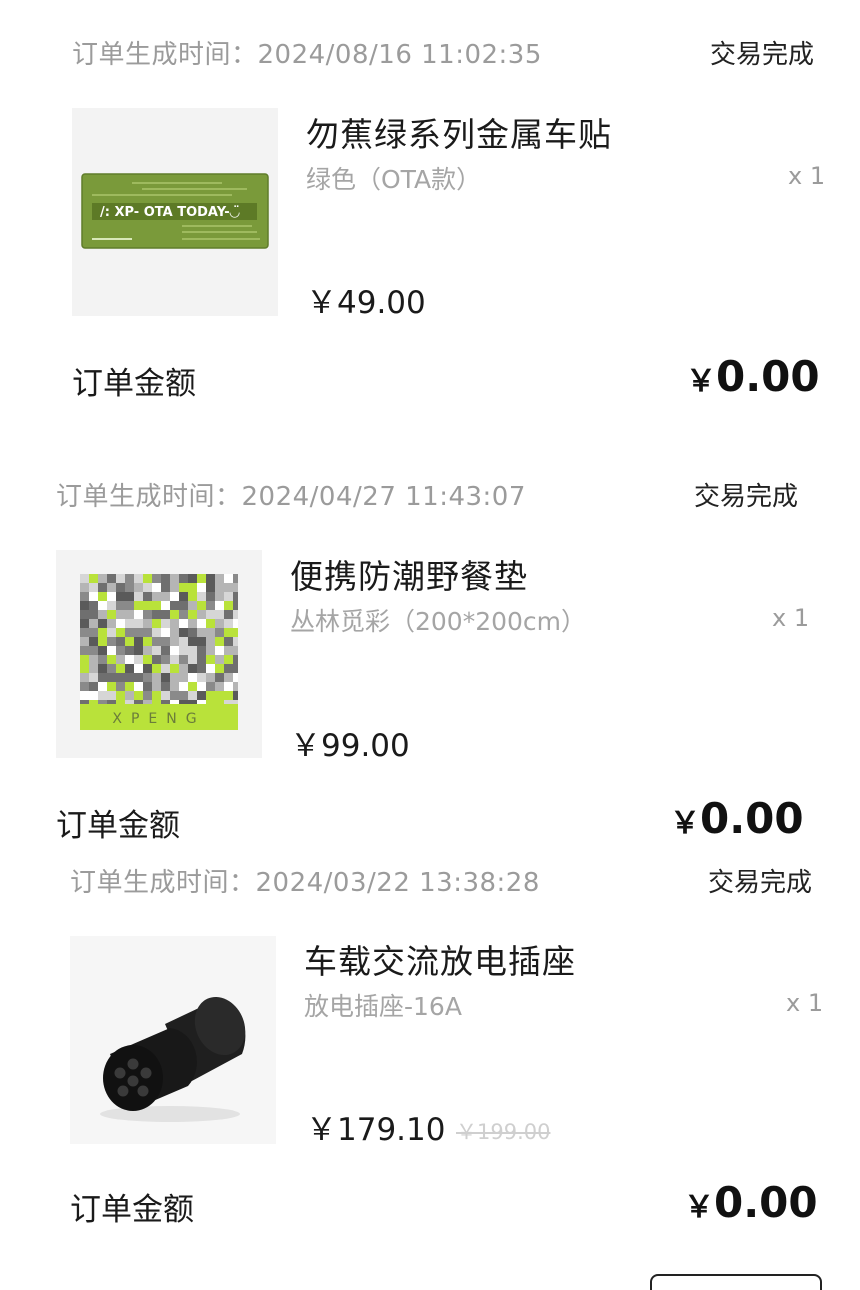 The height and width of the screenshot is (1290, 860). I want to click on order-created-time: 订单生成时间：2024/08/16 11:02:35, so click(307, 55).